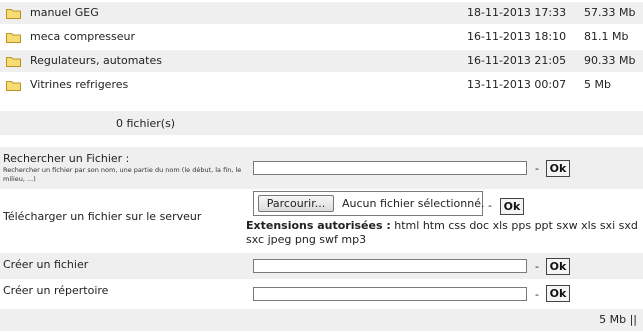 This screenshot has height=334, width=643. What do you see at coordinates (597, 84) in the screenshot?
I see `file-size: 5 Mb` at bounding box center [597, 84].